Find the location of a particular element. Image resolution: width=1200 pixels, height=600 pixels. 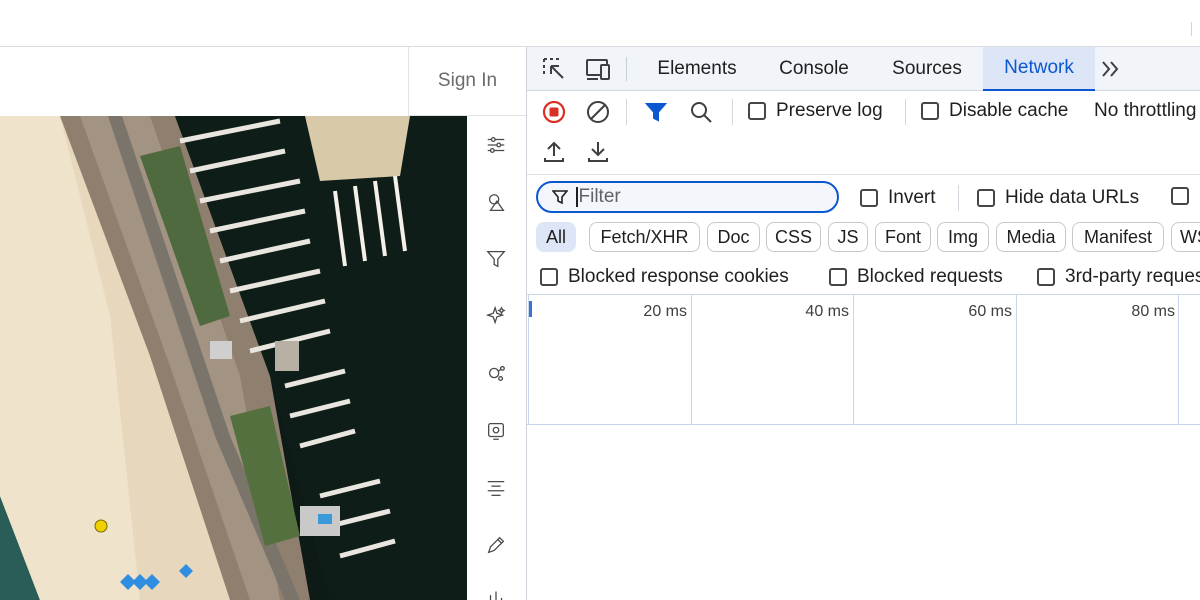

invert-checkbox: Invert is located at coordinates (898, 198).